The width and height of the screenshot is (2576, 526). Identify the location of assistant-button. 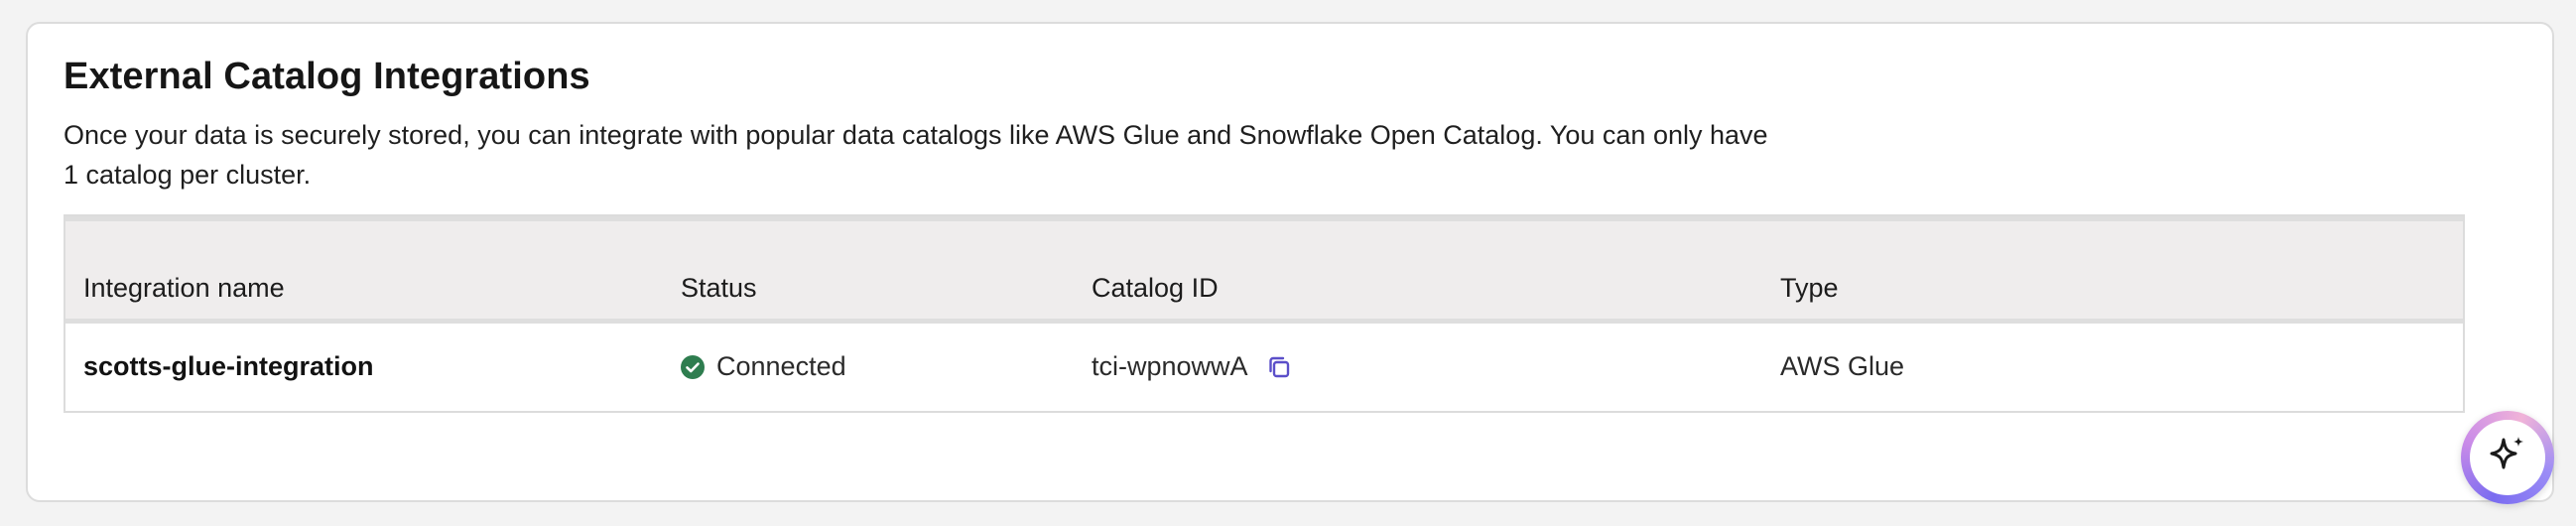
(2507, 457).